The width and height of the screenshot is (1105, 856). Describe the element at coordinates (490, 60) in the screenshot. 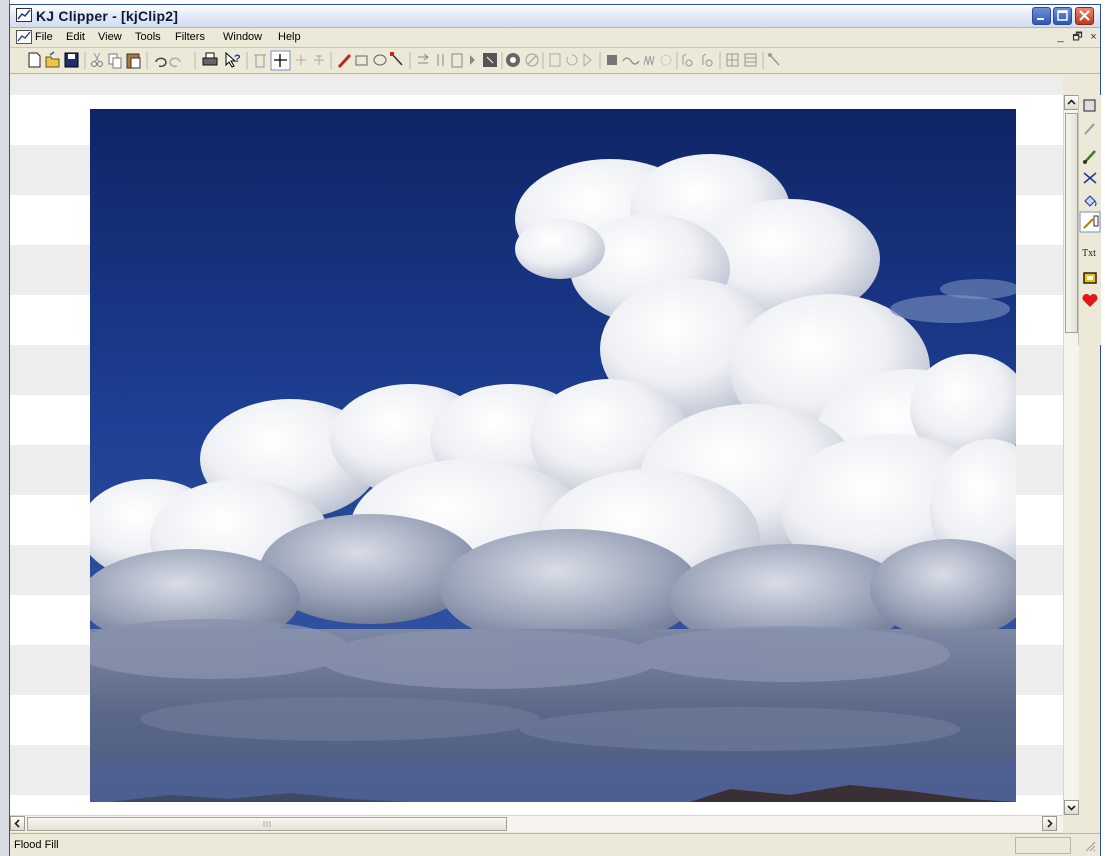

I see `crop-icon` at that location.